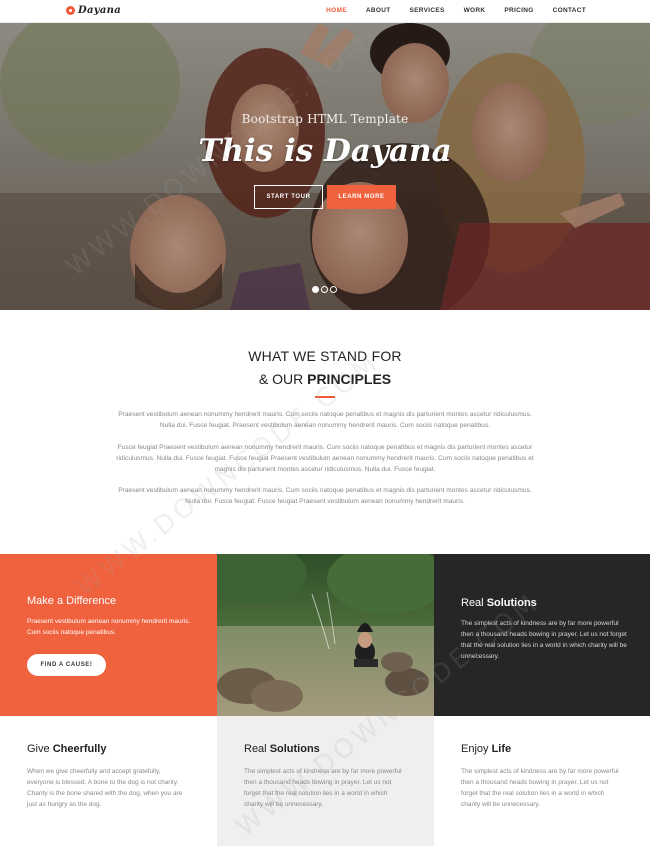 Image resolution: width=650 pixels, height=846 pixels. I want to click on logo-text: Dayana, so click(99, 10).